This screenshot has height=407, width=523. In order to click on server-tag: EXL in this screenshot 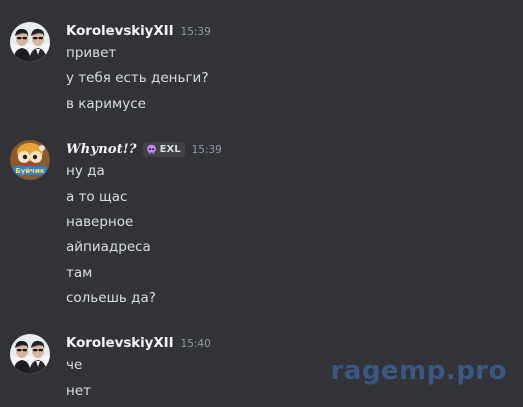, I will do `click(163, 149)`.